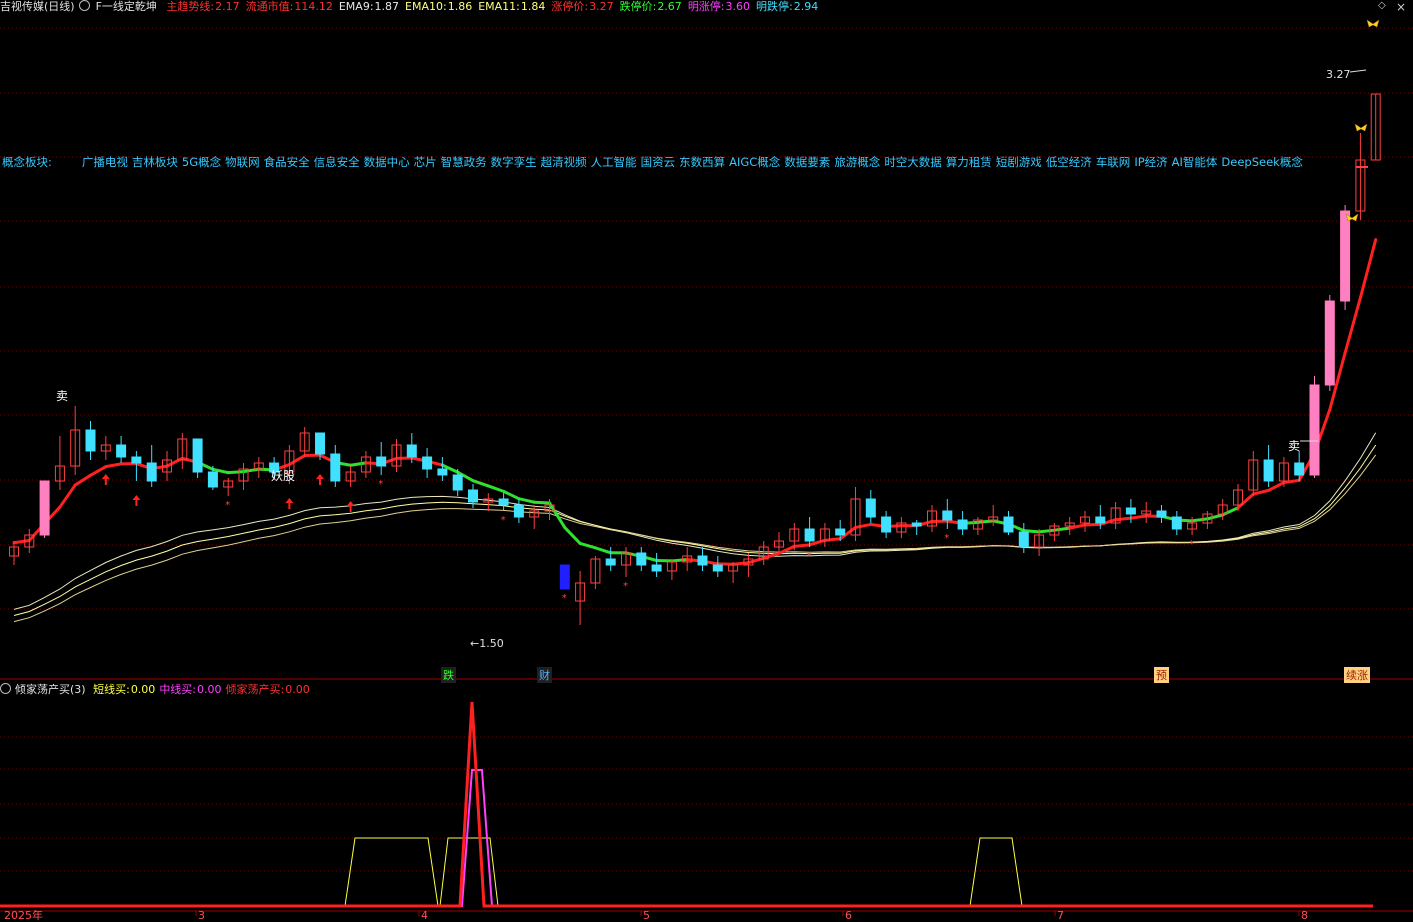  What do you see at coordinates (1304, 915) in the screenshot?
I see `month-label: 8` at bounding box center [1304, 915].